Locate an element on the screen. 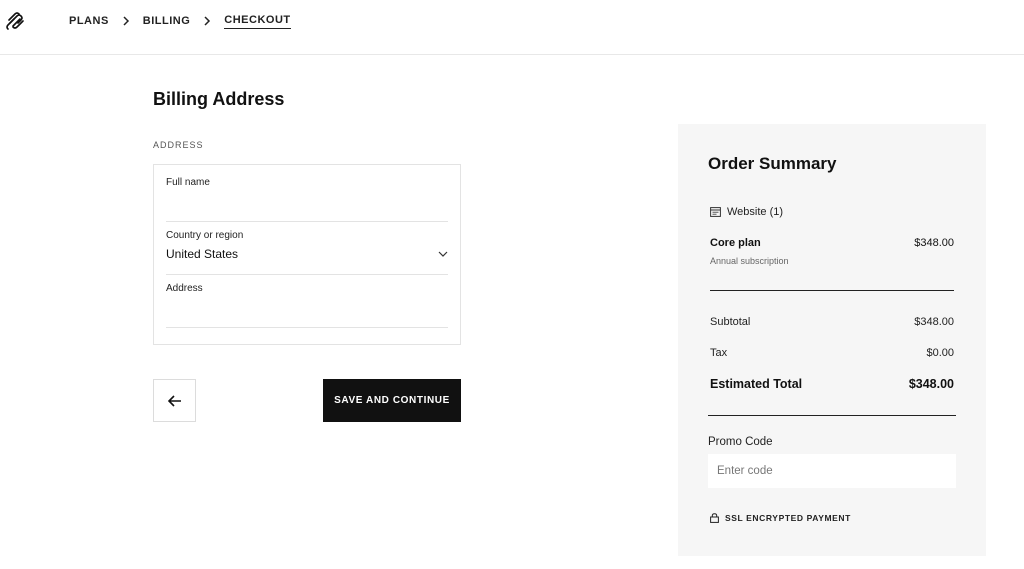 This screenshot has width=1024, height=569. order-summary-title: Order Summary is located at coordinates (772, 163).